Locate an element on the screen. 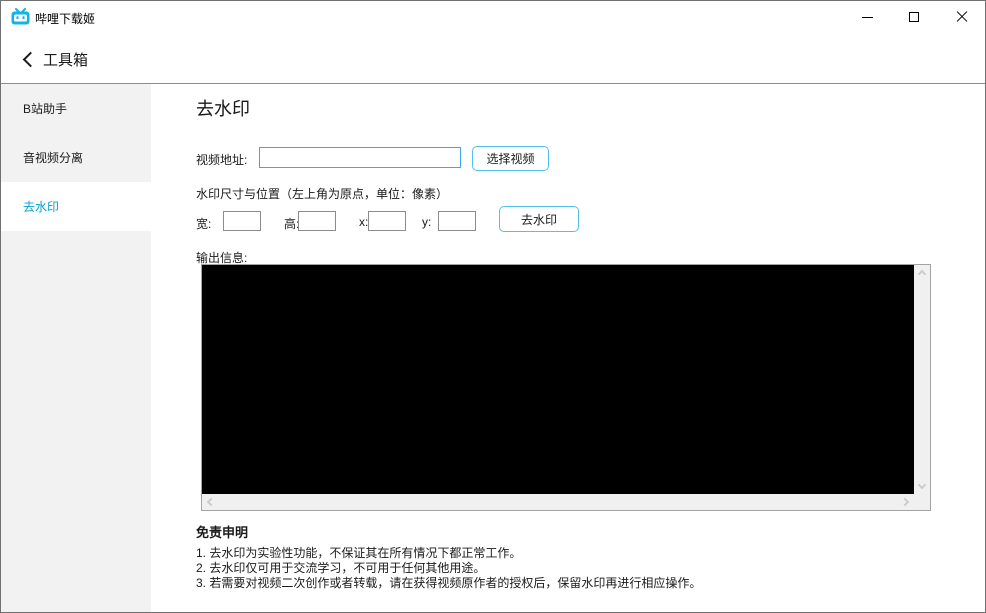 The image size is (986, 613). chevron-left-icon is located at coordinates (30, 59).